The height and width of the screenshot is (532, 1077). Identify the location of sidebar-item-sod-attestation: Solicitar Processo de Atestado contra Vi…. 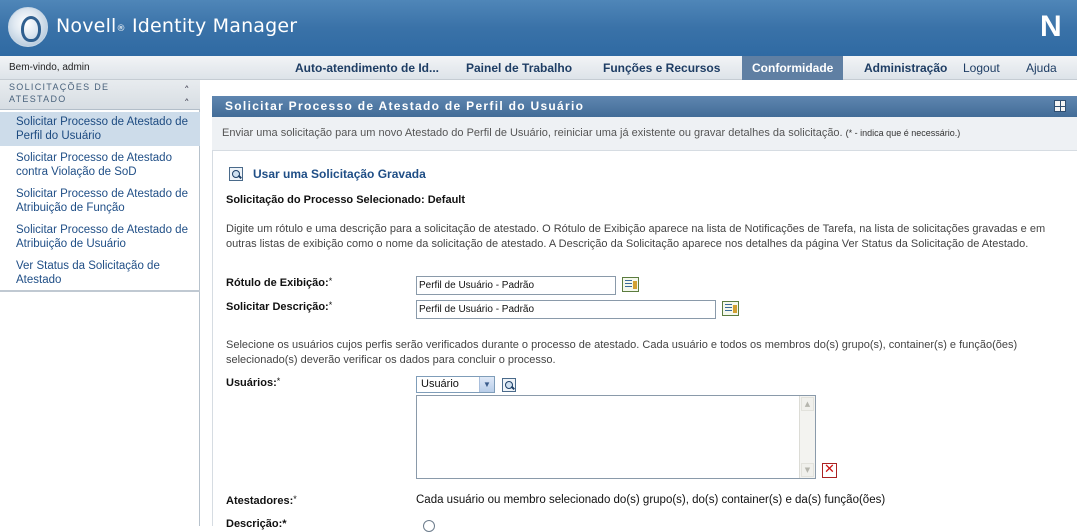
(100, 165).